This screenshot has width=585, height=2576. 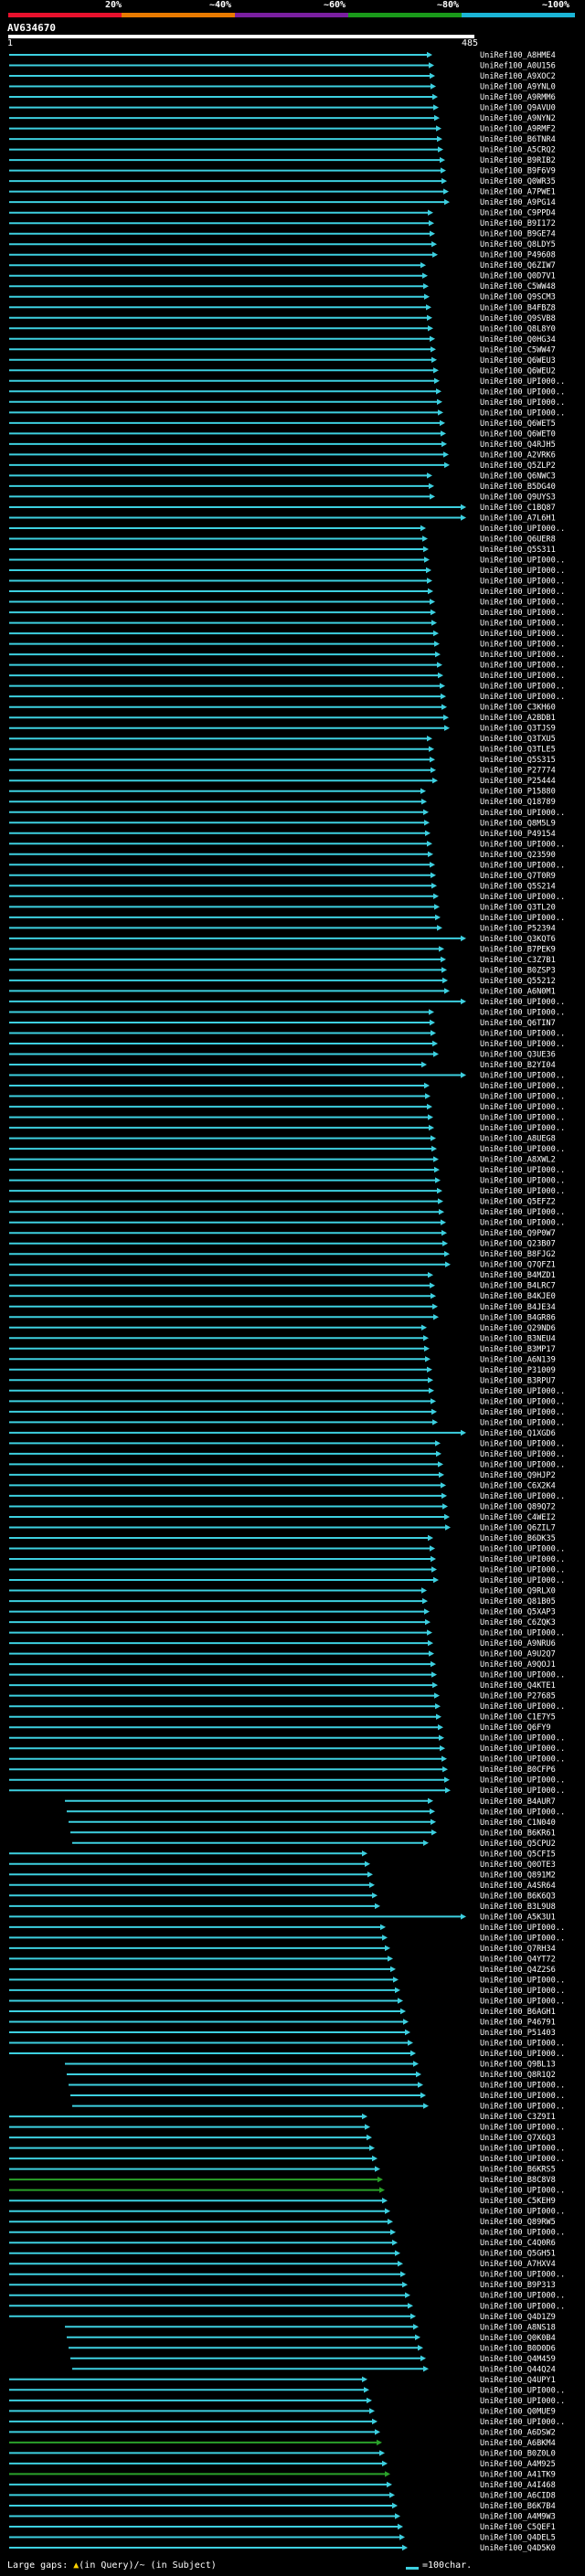 What do you see at coordinates (518, 781) in the screenshot?
I see `hit-label: UniRef100_P25444` at bounding box center [518, 781].